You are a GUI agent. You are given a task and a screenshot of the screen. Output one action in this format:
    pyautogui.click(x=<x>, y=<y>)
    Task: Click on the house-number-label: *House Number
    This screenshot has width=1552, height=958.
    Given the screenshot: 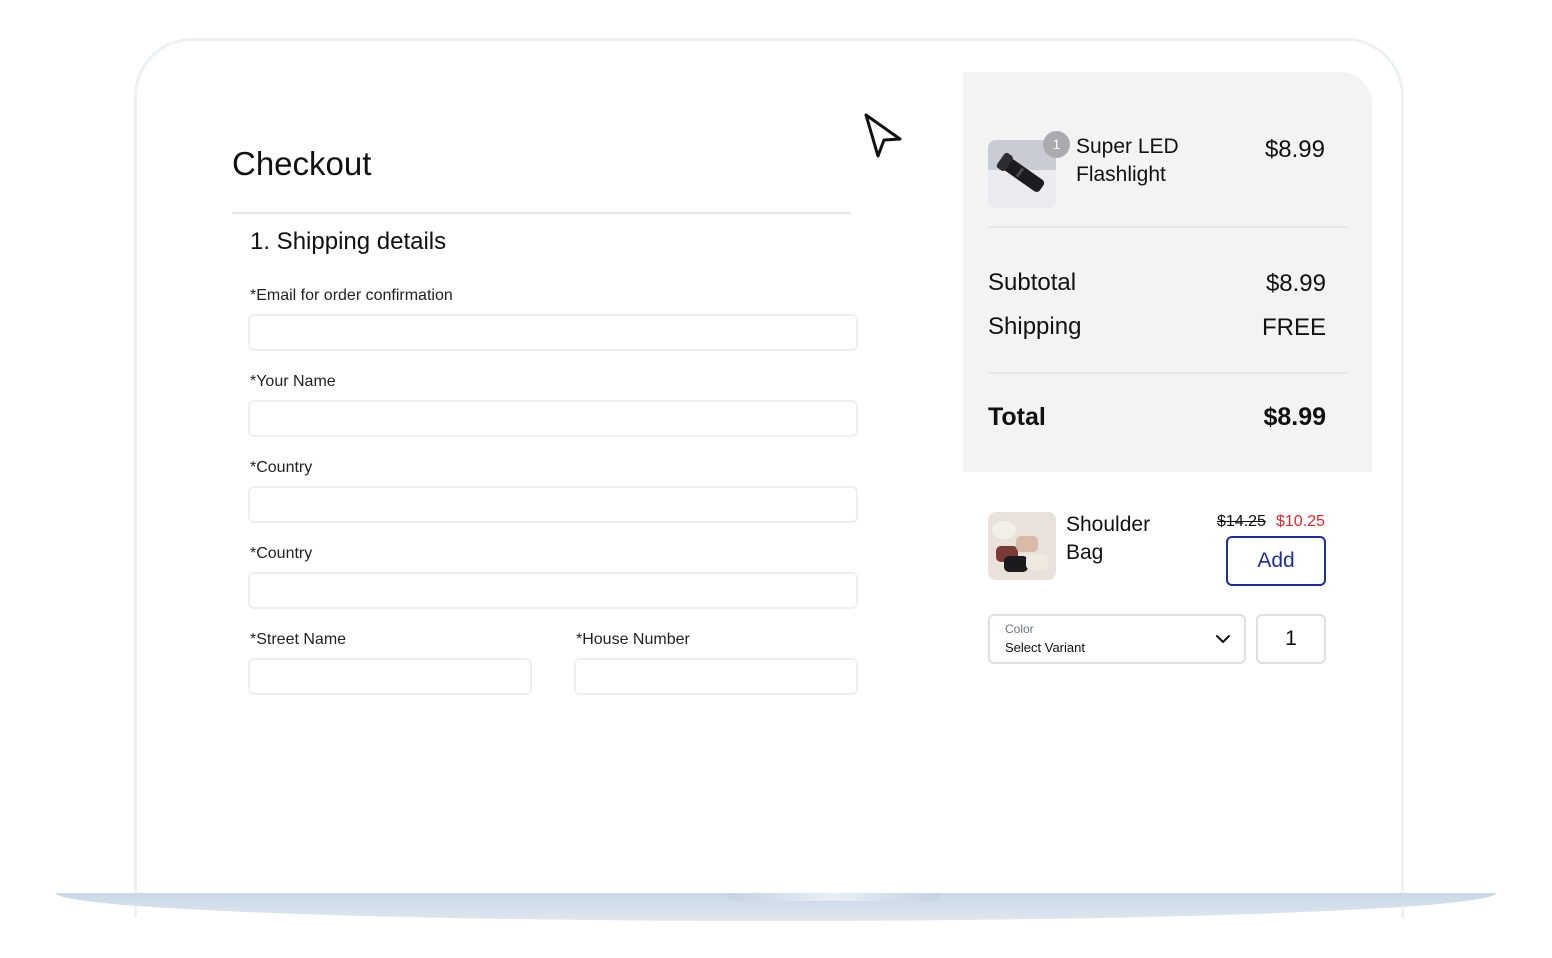 What is the action you would take?
    pyautogui.click(x=633, y=639)
    